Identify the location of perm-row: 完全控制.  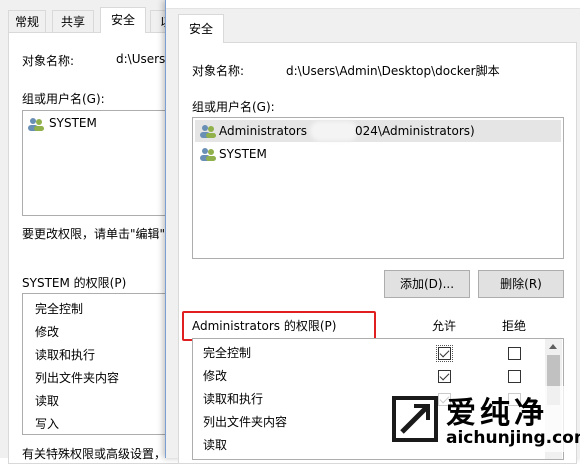
(370, 353).